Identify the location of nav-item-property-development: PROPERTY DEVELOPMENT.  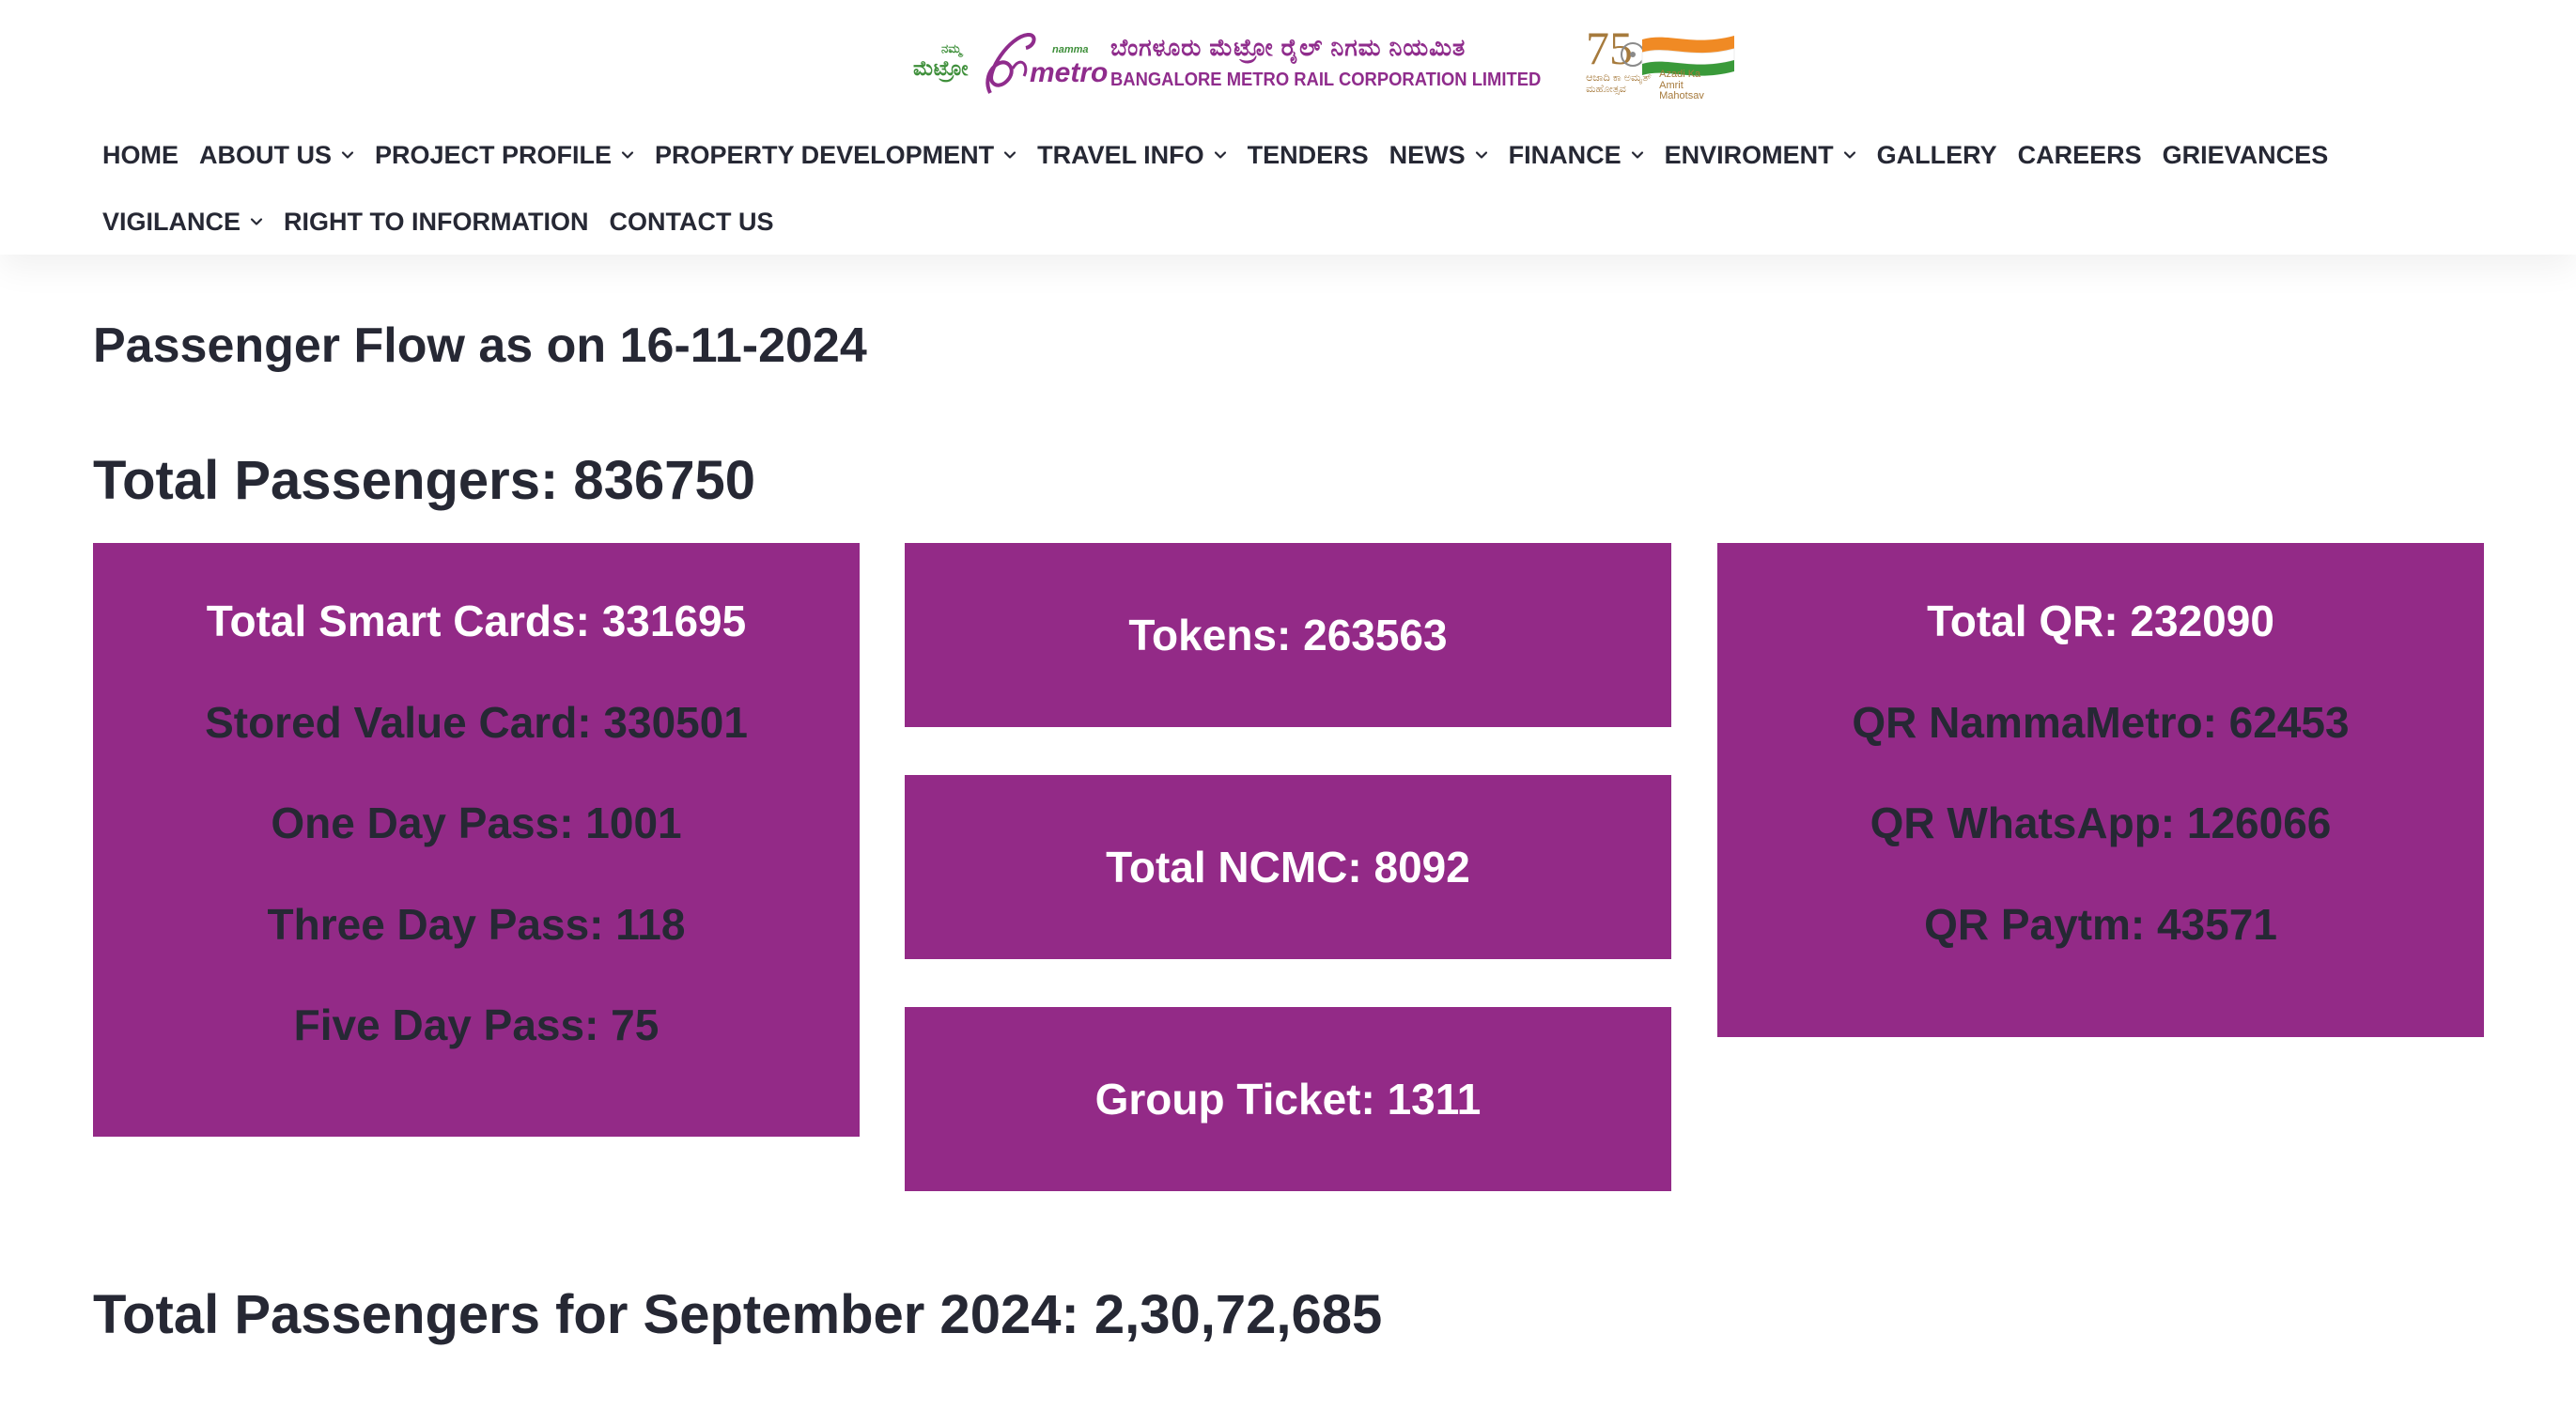
(835, 155).